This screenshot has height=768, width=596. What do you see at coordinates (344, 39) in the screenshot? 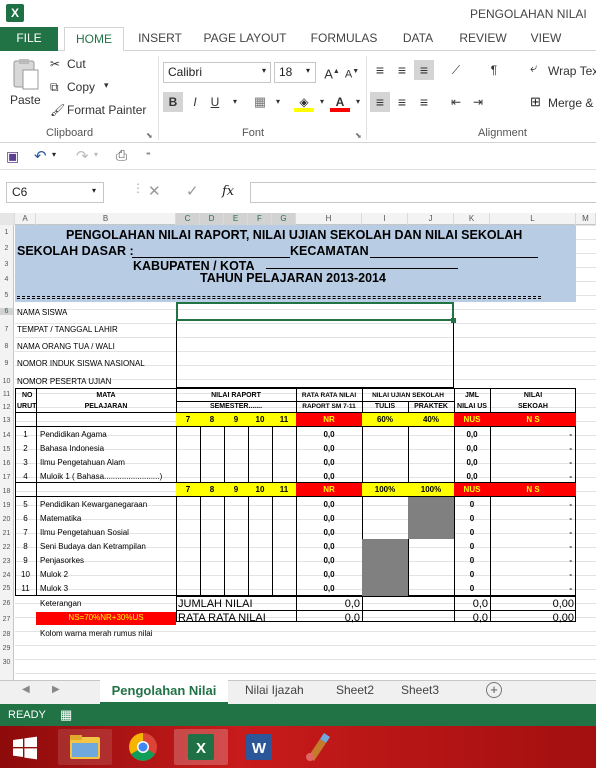
I see `tab-formulas: FORMULAS` at bounding box center [344, 39].